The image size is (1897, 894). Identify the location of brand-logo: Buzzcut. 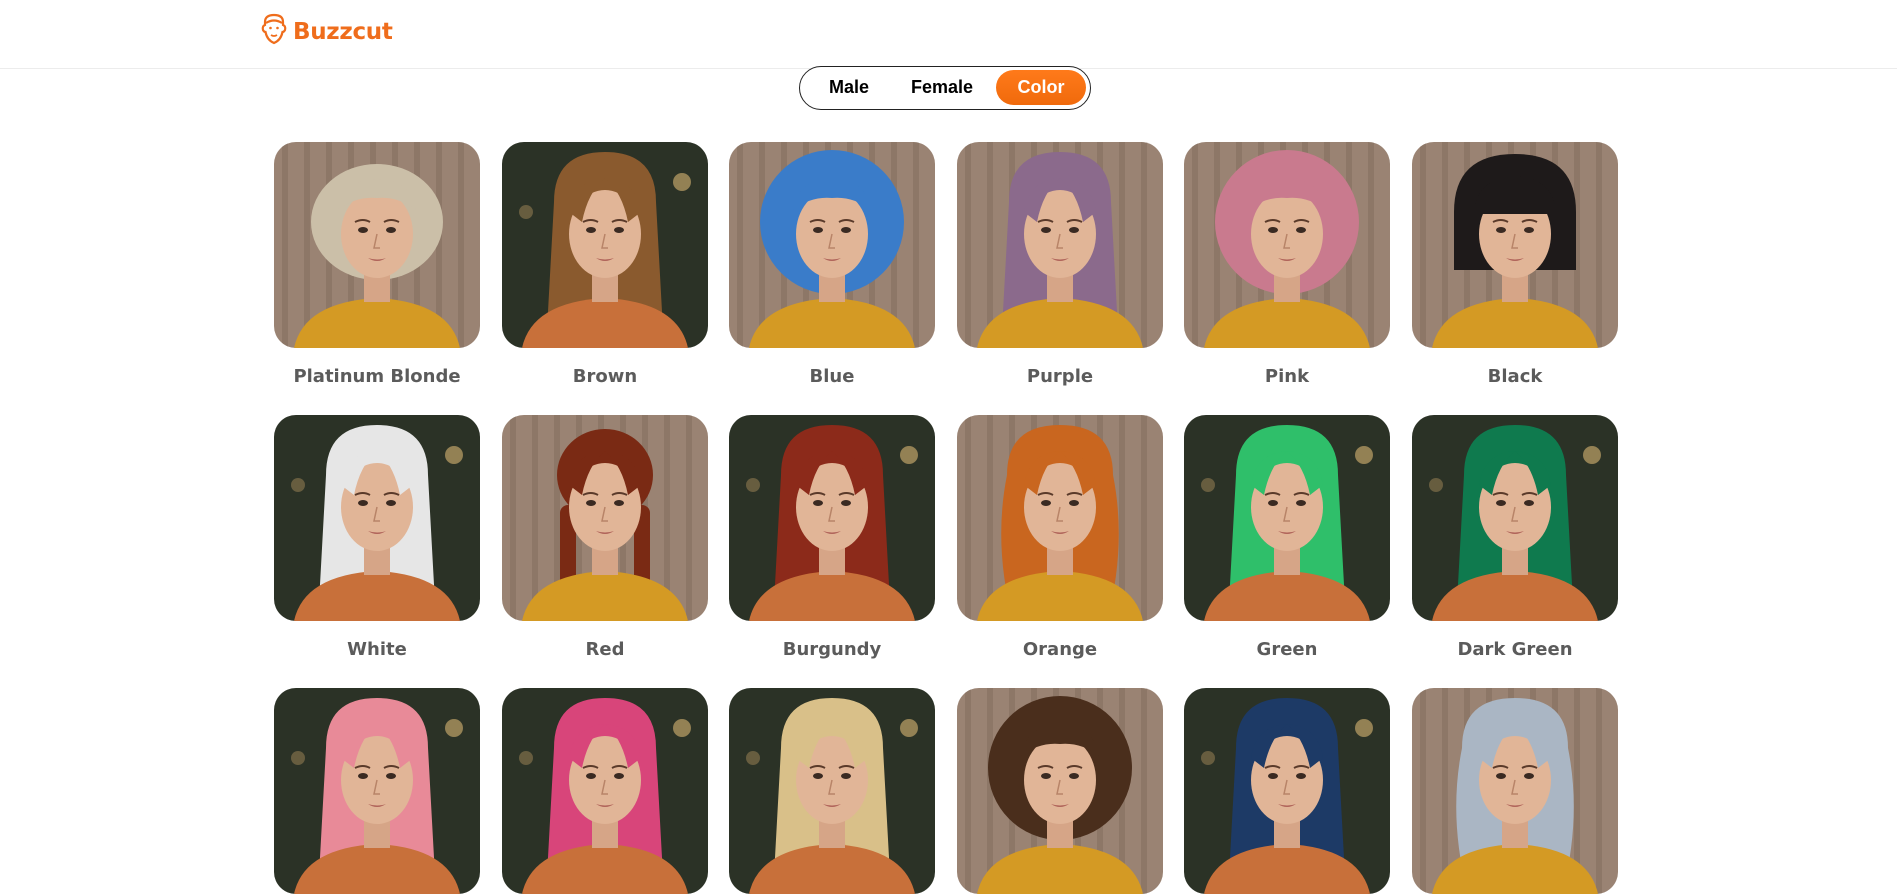
(326, 32).